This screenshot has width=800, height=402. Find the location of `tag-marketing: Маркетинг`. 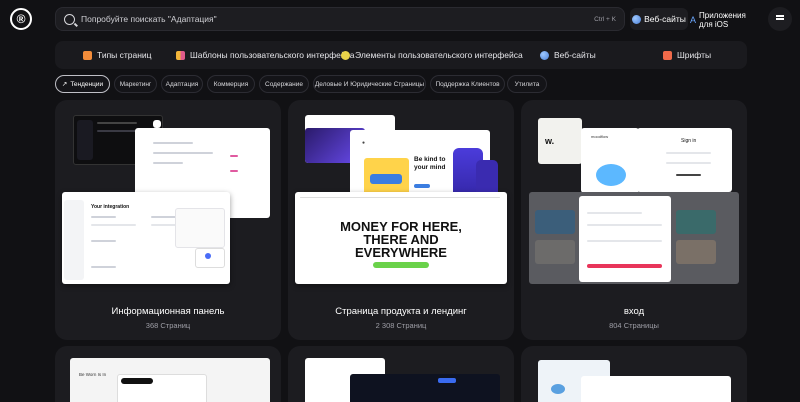

tag-marketing: Маркетинг is located at coordinates (135, 84).